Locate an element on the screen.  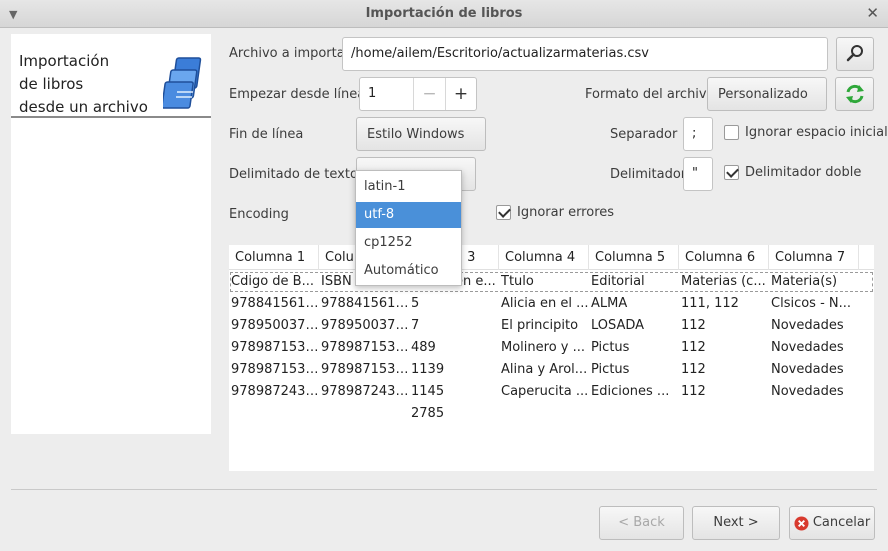
ignore-errors-label: Ignorar errores is located at coordinates (566, 212).